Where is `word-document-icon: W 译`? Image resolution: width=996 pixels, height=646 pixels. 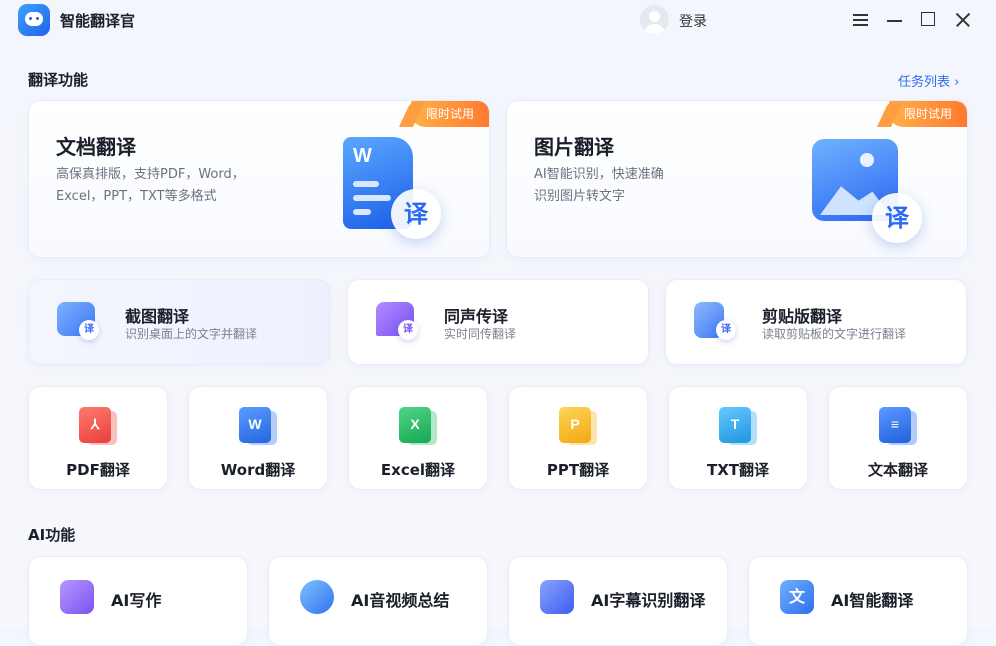 word-document-icon: W 译 is located at coordinates (398, 192).